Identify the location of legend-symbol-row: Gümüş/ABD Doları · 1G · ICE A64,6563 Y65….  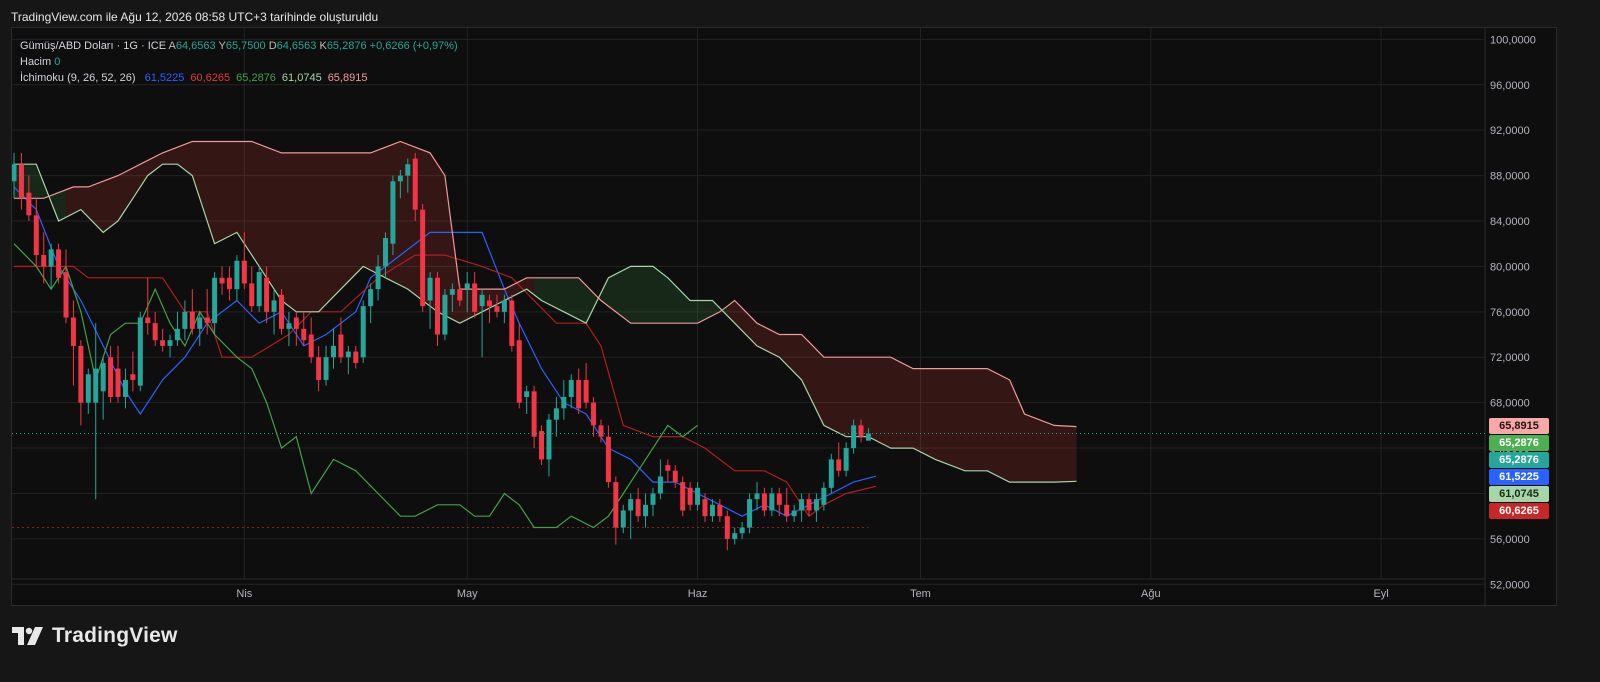
(239, 46).